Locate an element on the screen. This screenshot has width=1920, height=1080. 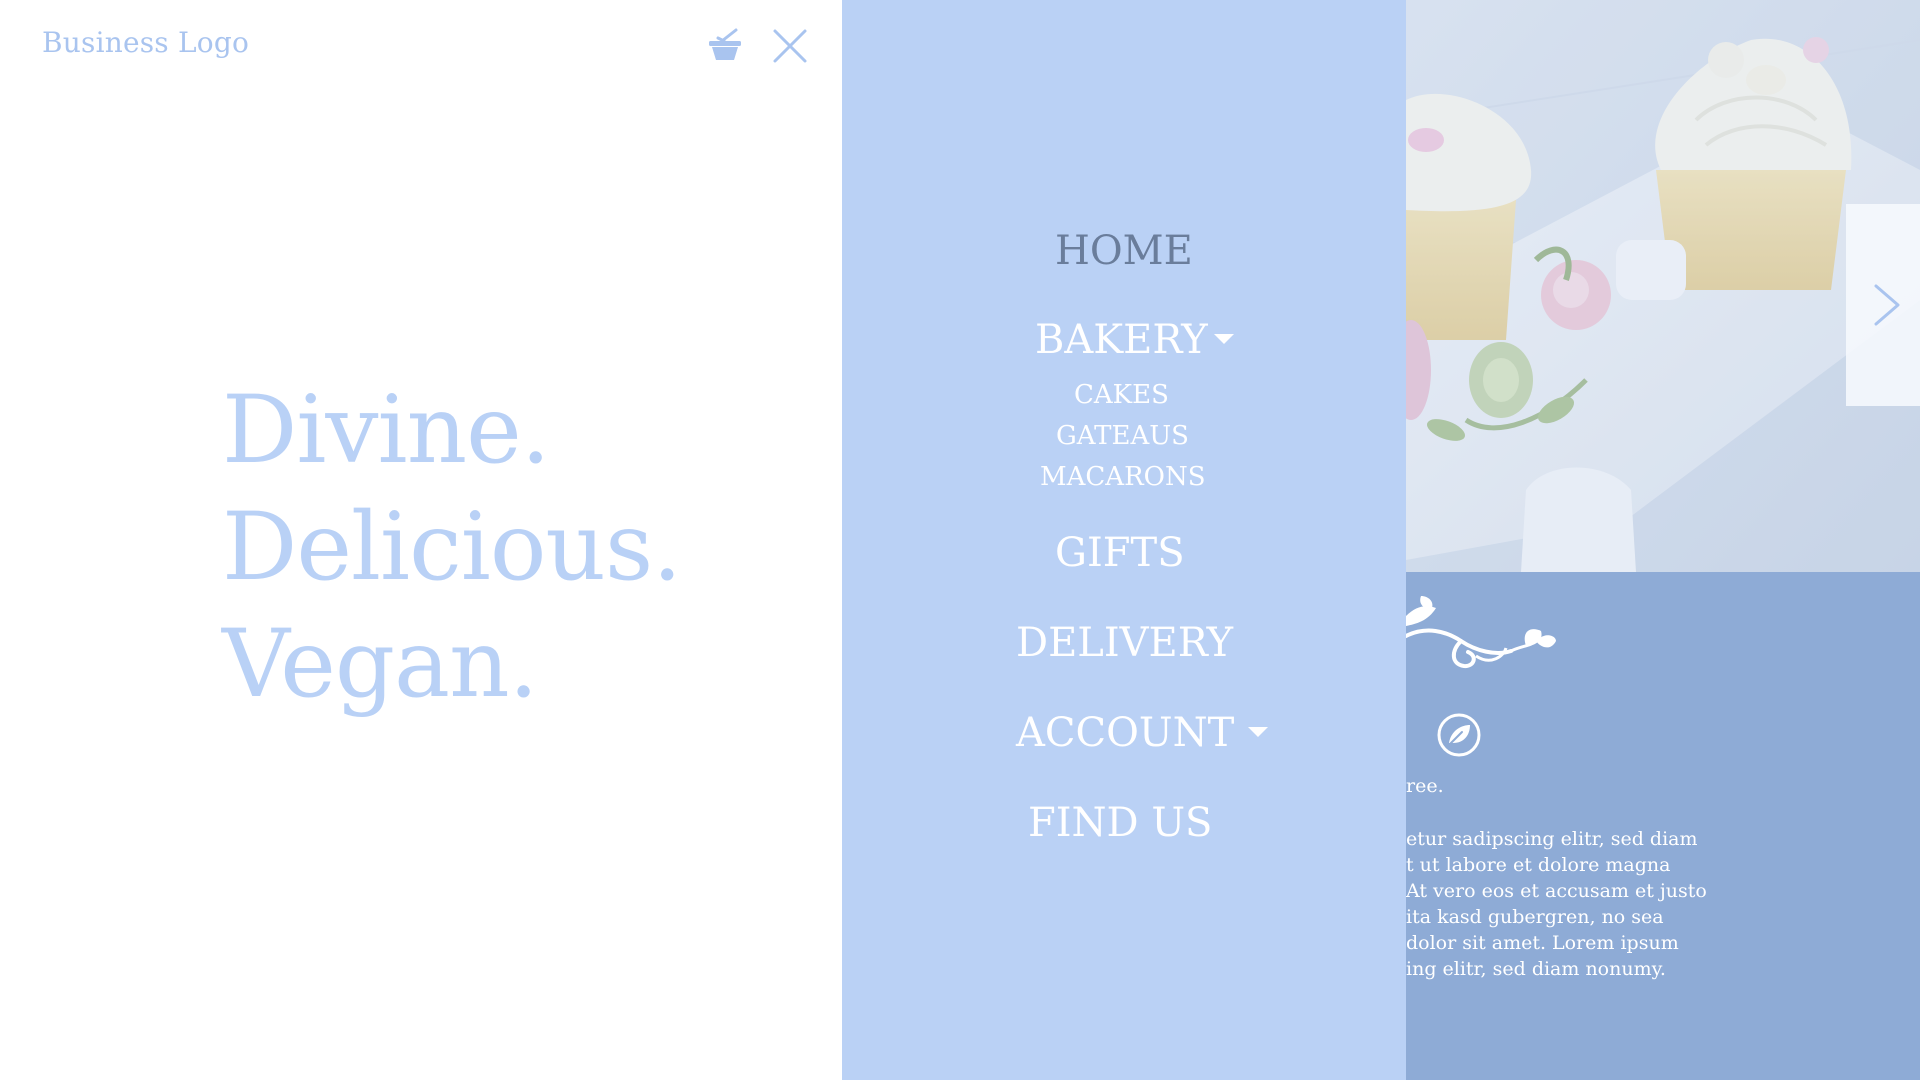
tagline-line-3: Vegan. is located at coordinates (380, 664).